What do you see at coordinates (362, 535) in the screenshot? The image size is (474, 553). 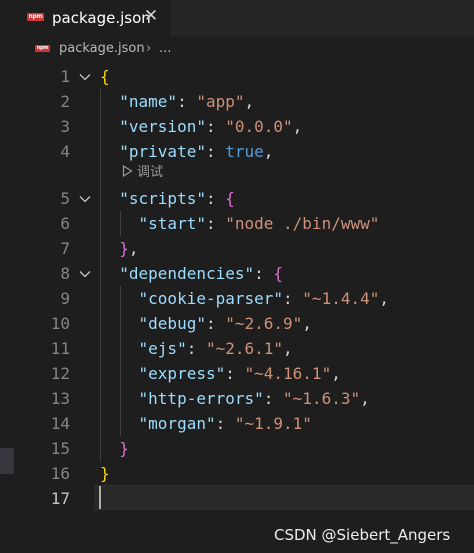 I see `watermark: CSDN @Siebert_Angers` at bounding box center [362, 535].